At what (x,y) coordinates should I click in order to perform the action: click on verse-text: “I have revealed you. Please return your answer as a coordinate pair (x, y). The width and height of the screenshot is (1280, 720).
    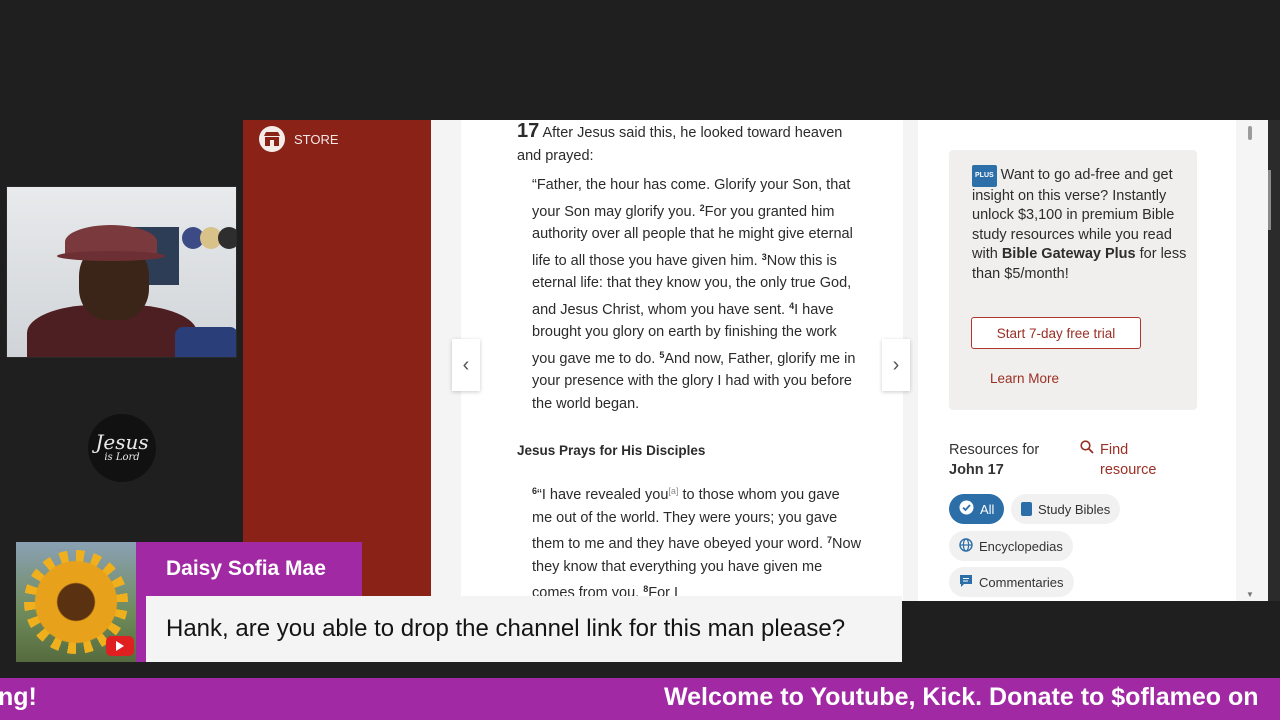
    Looking at the image, I should click on (603, 495).